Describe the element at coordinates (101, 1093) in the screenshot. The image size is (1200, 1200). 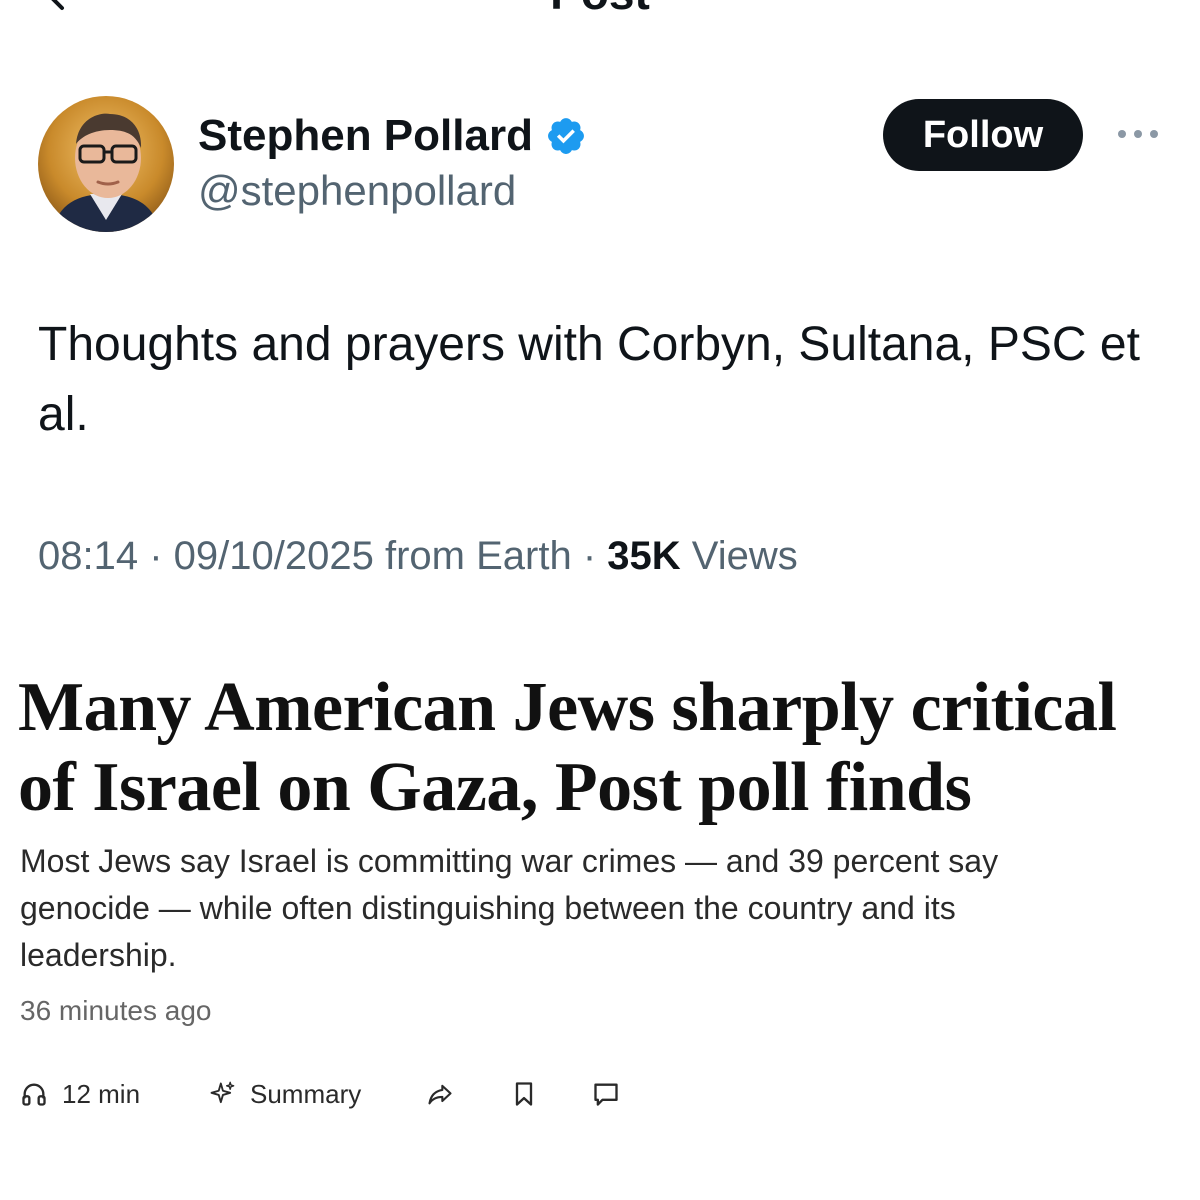
I see `listen-duration: 12 min` at that location.